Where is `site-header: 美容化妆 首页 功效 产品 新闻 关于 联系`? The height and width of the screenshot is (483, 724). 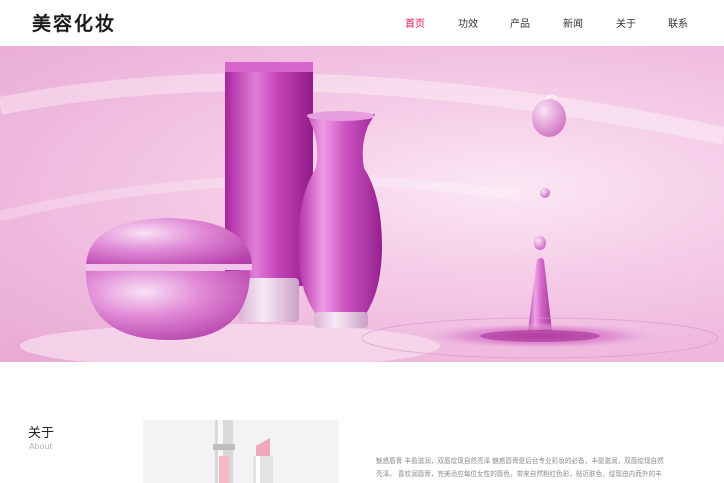 site-header: 美容化妆 首页 功效 产品 新闻 关于 联系 is located at coordinates (362, 23).